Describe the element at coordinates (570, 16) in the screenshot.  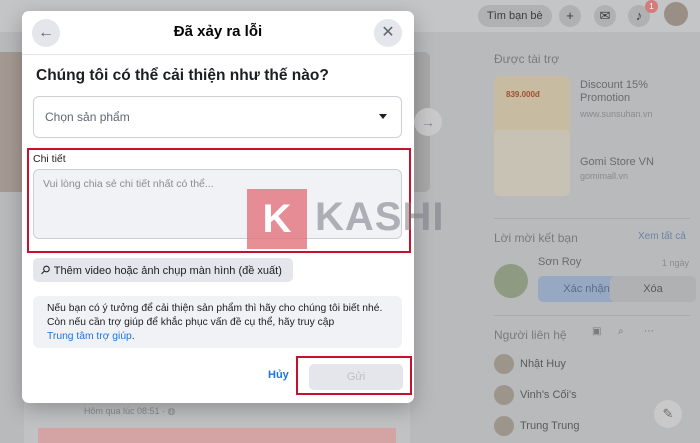
I see `plus-icon: +` at that location.